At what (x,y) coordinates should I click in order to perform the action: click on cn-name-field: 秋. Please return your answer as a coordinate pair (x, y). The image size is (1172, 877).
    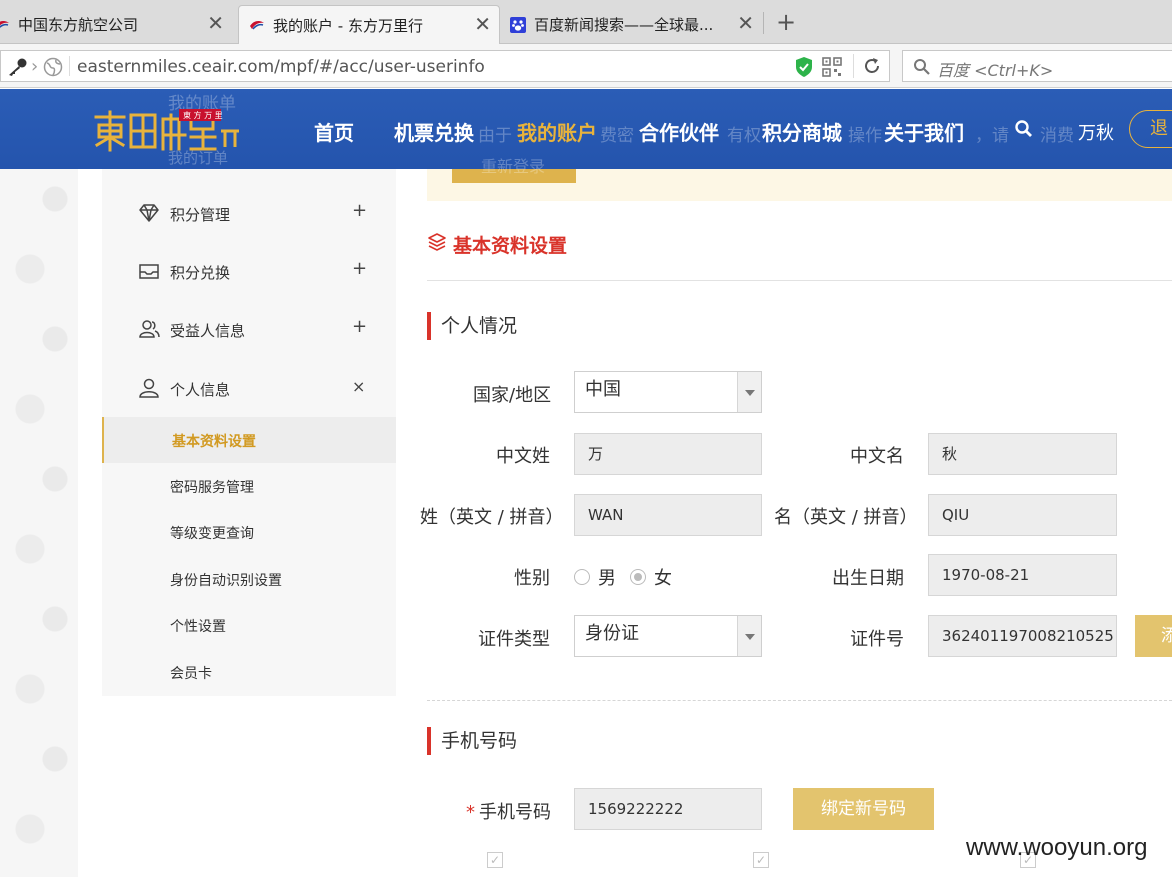
    Looking at the image, I should click on (1022, 454).